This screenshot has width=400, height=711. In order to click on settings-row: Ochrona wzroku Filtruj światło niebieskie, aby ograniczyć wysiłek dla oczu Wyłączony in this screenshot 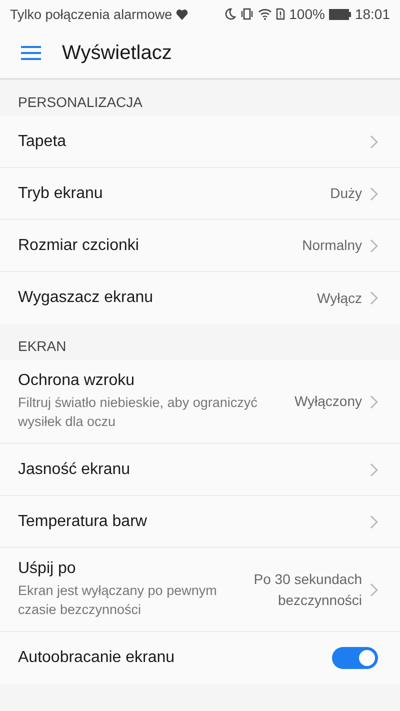, I will do `click(200, 402)`.